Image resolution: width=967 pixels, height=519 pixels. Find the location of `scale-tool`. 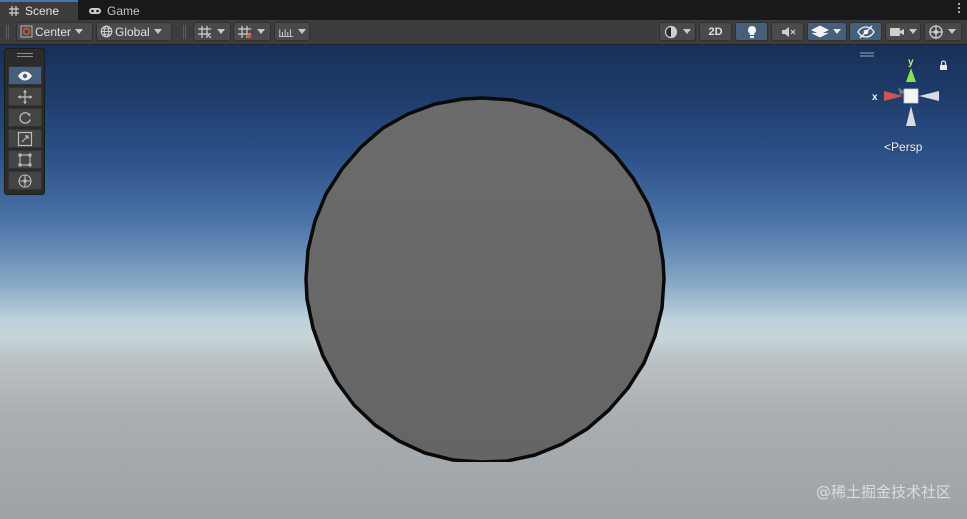

scale-tool is located at coordinates (25, 138).